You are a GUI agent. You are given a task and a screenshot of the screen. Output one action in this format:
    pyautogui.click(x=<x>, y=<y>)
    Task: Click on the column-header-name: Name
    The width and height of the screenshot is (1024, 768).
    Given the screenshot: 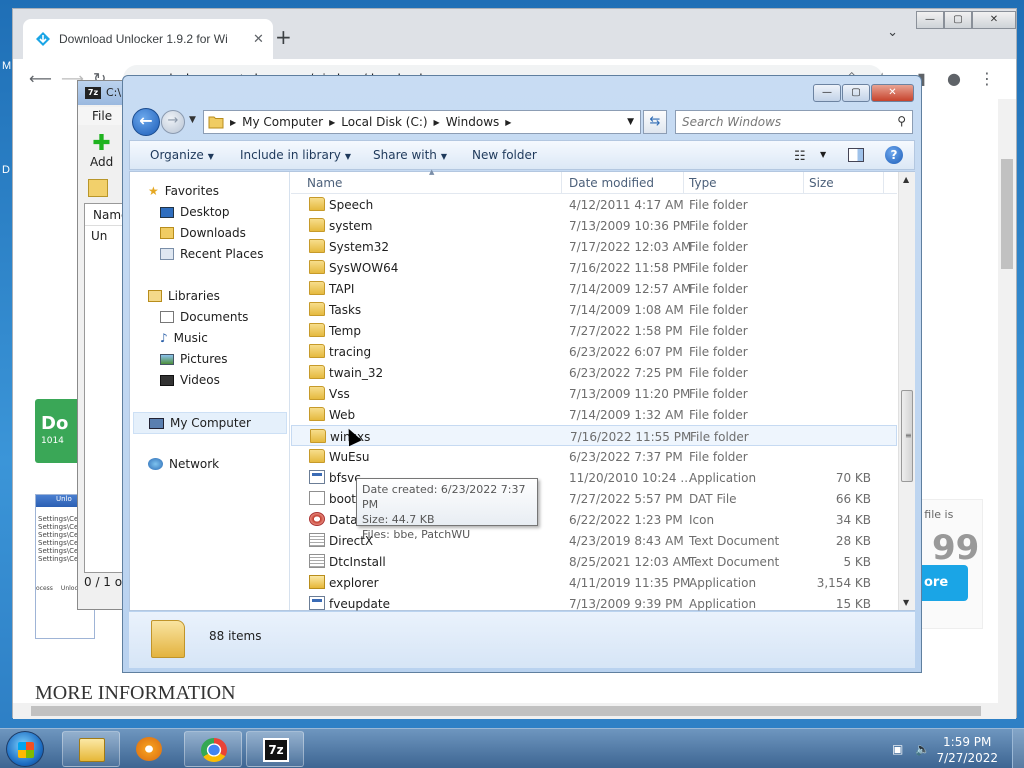 What is the action you would take?
    pyautogui.click(x=324, y=183)
    